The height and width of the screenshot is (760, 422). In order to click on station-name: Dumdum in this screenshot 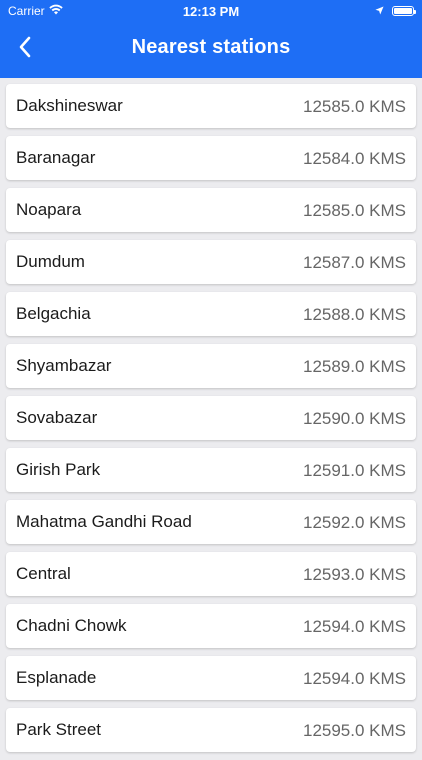, I will do `click(50, 261)`.